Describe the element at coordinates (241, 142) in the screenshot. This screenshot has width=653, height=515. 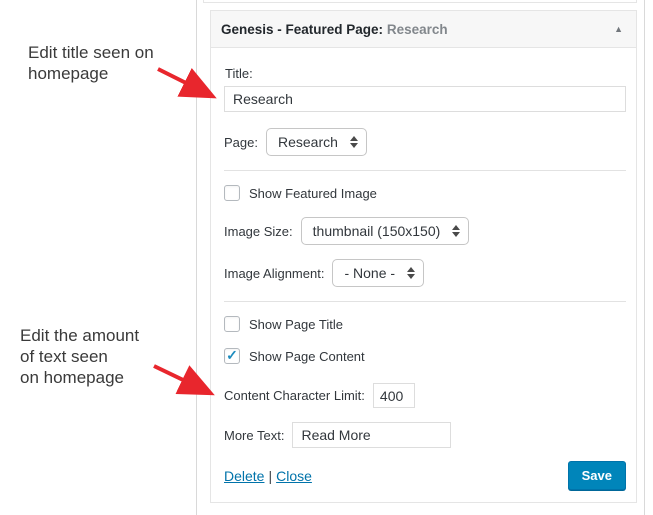
I see `page-field-label: Page:` at that location.